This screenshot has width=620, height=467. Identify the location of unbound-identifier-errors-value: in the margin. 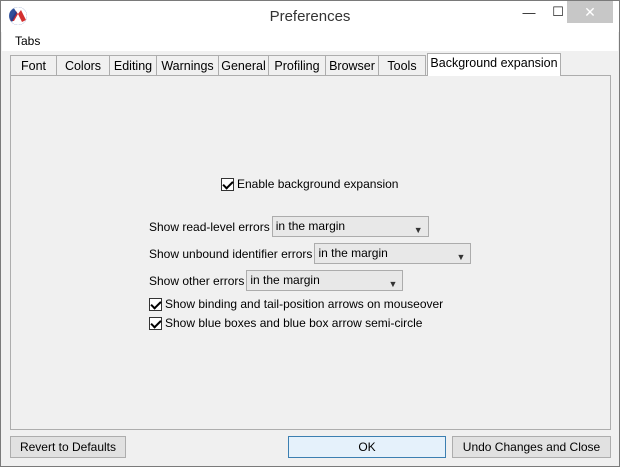
(353, 253).